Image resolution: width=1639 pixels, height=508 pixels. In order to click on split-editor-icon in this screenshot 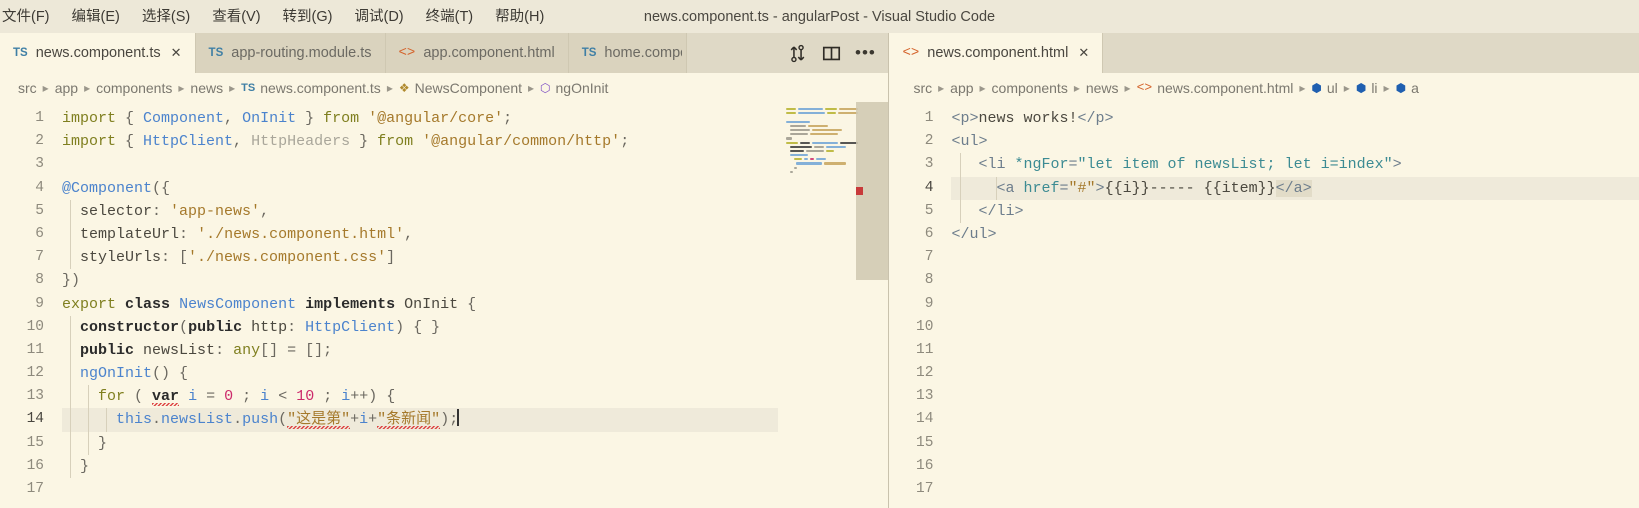, I will do `click(831, 53)`.